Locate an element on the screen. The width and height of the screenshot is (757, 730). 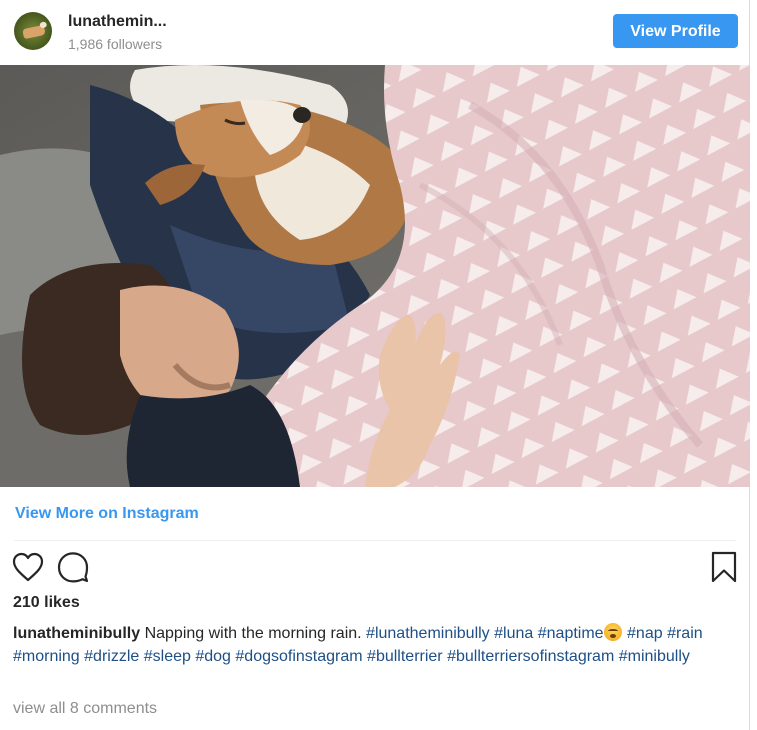
hashtag-link: #nap is located at coordinates (645, 633).